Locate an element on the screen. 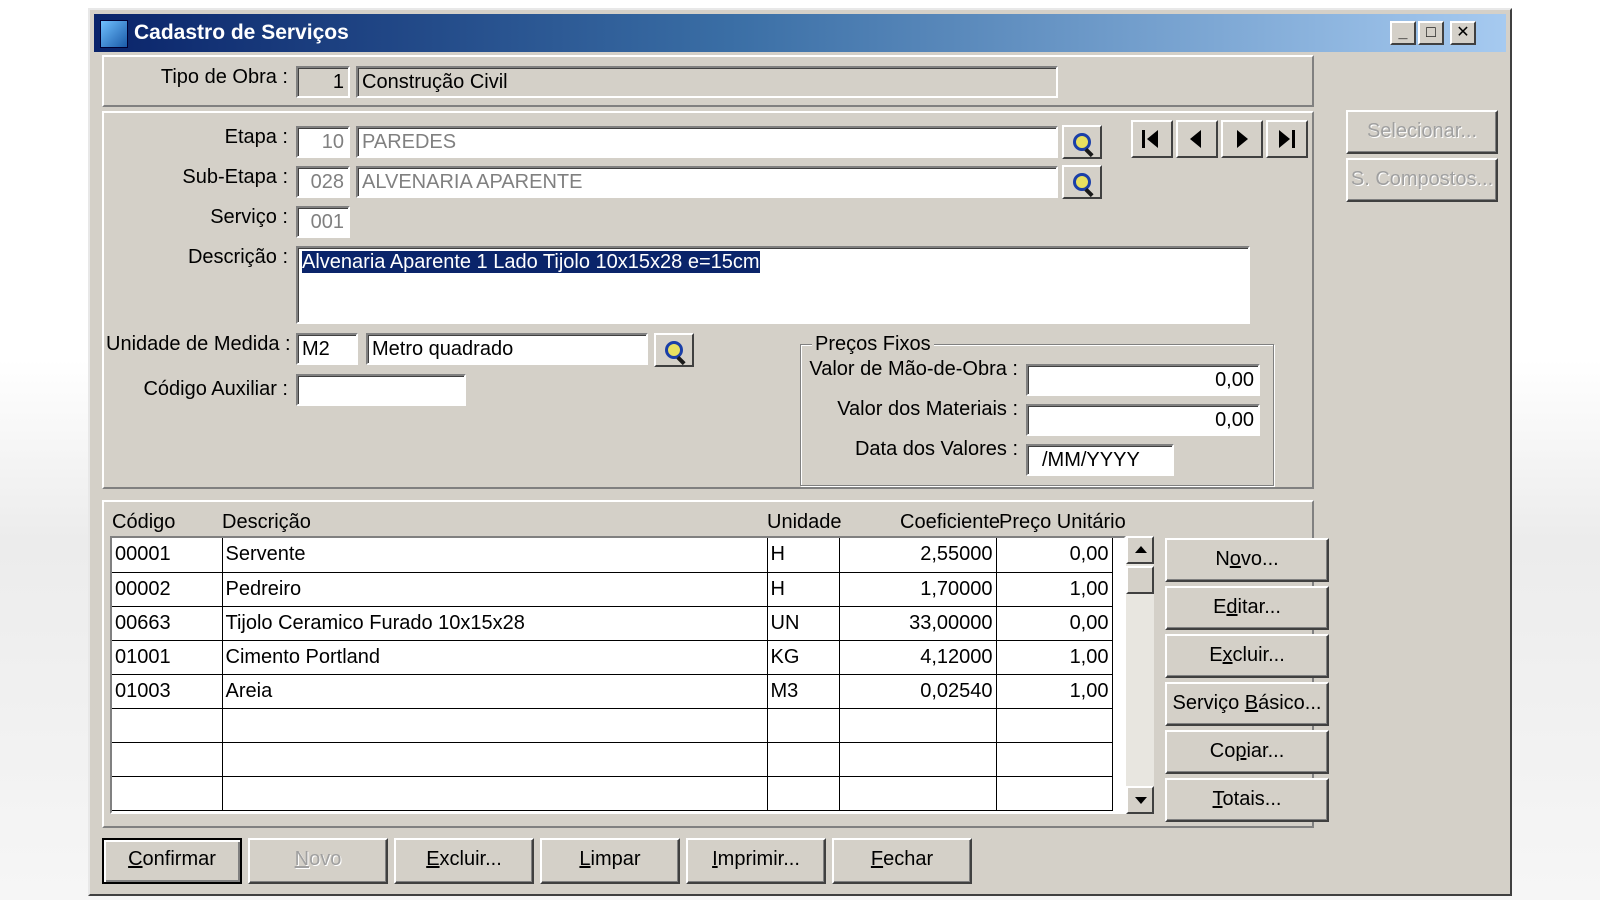  confirmar-button: Confirmar is located at coordinates (172, 861).